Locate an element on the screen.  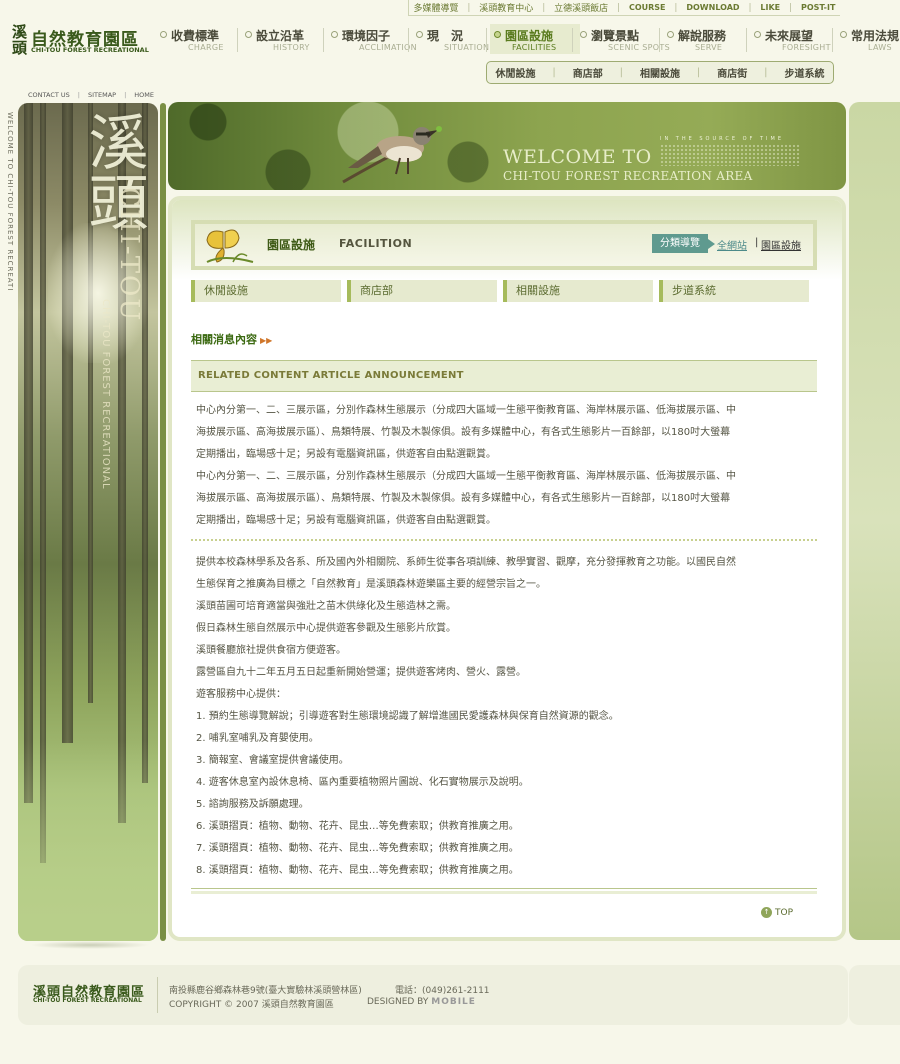
back-to-top-link: ↑ TOP is located at coordinates (777, 912).